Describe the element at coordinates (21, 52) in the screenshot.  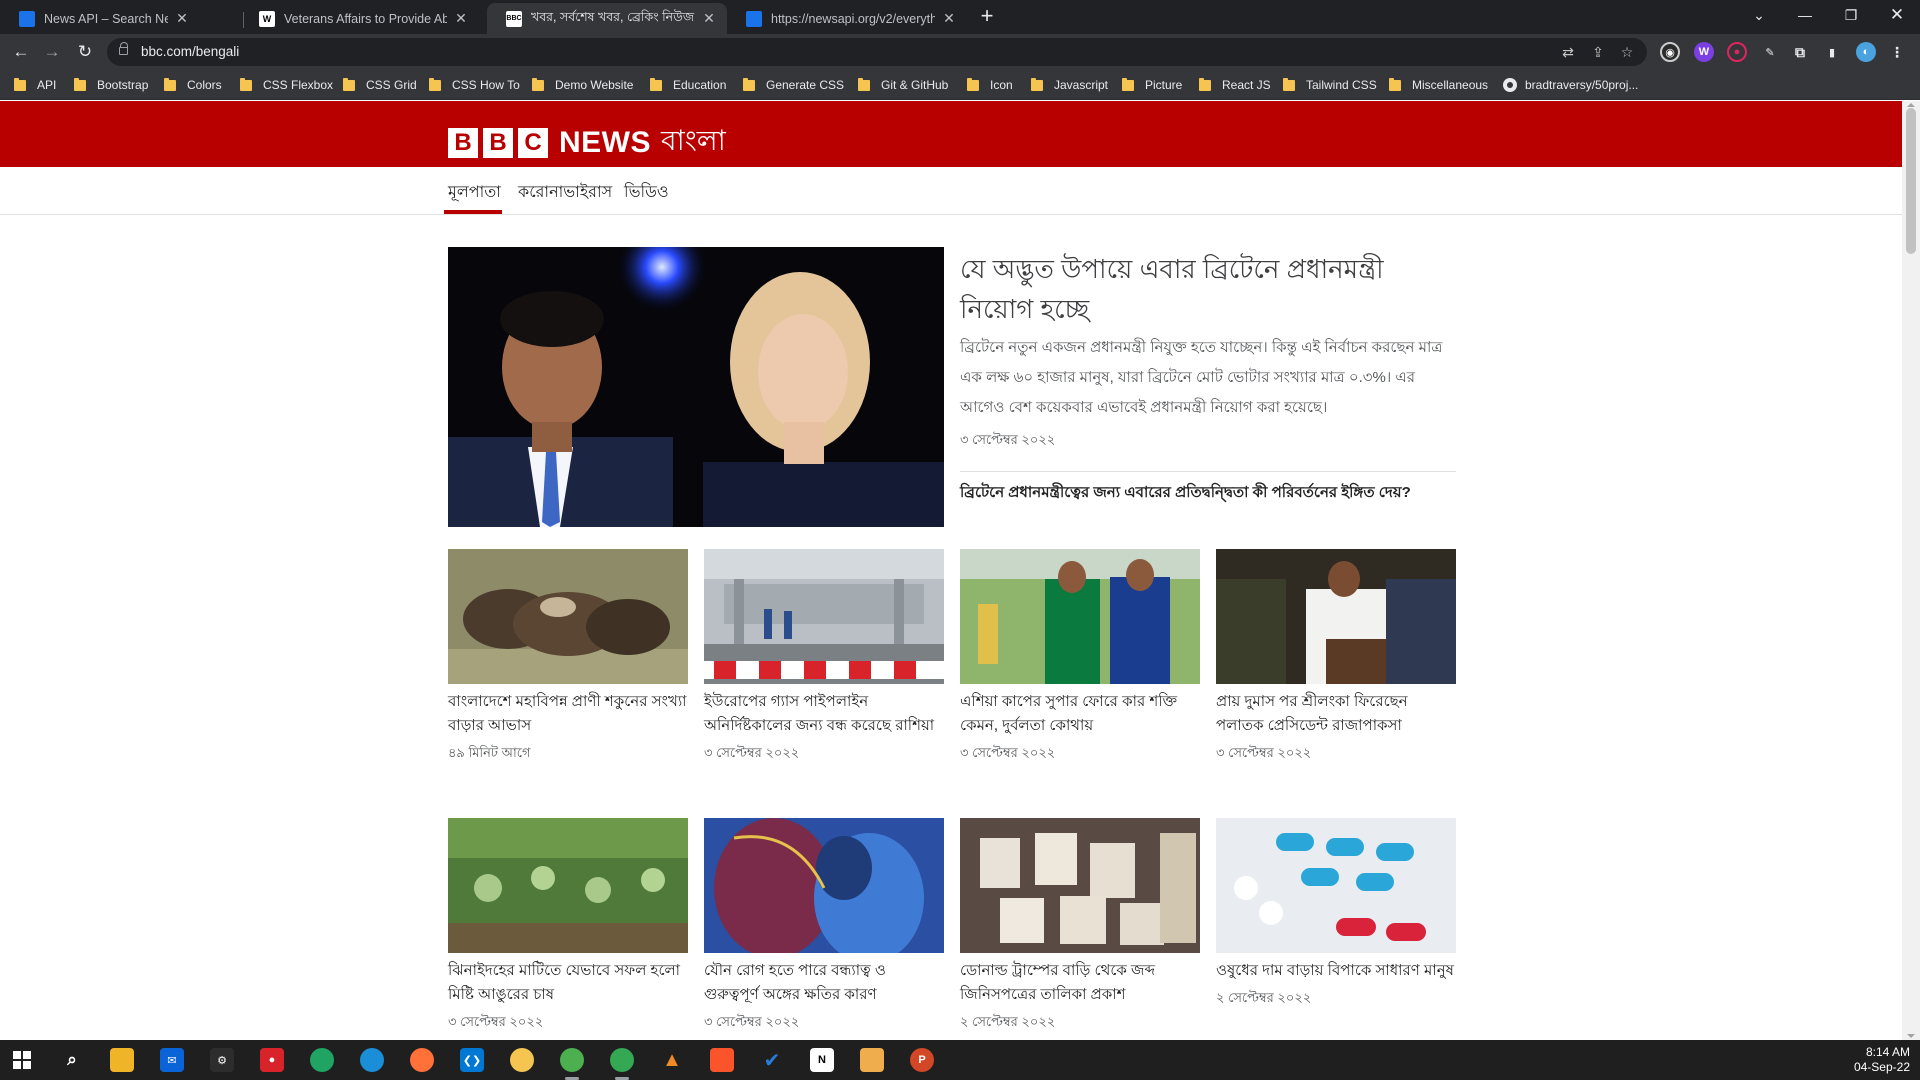
I see `back-icon: ←` at that location.